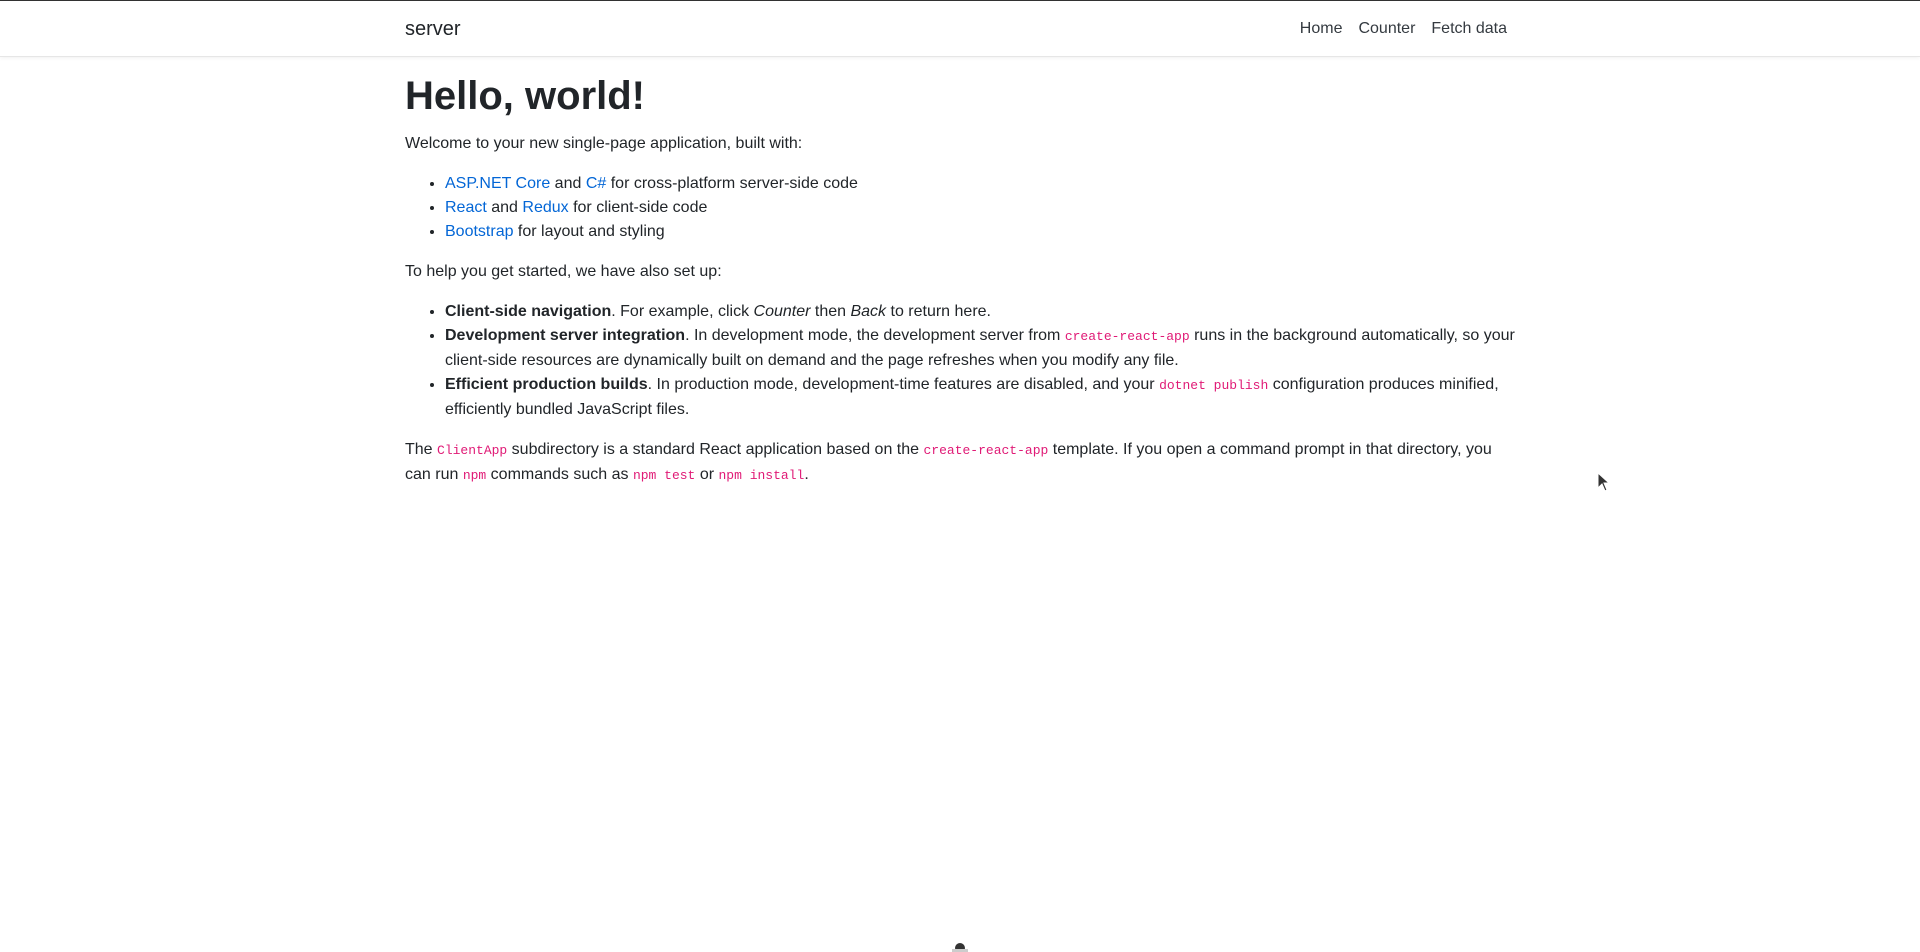  Describe the element at coordinates (596, 183) in the screenshot. I see `csharp-link: C#` at that location.